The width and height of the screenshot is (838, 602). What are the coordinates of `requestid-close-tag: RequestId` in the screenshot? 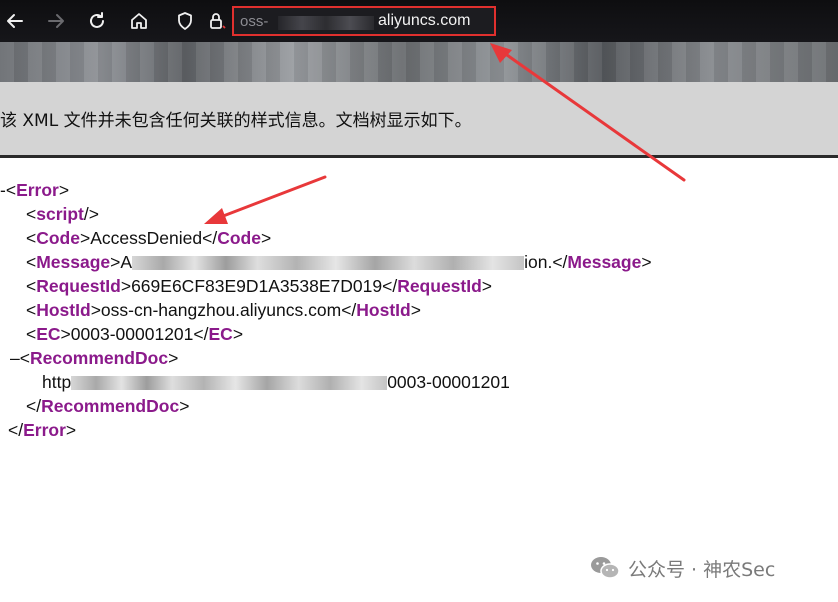 It's located at (439, 286).